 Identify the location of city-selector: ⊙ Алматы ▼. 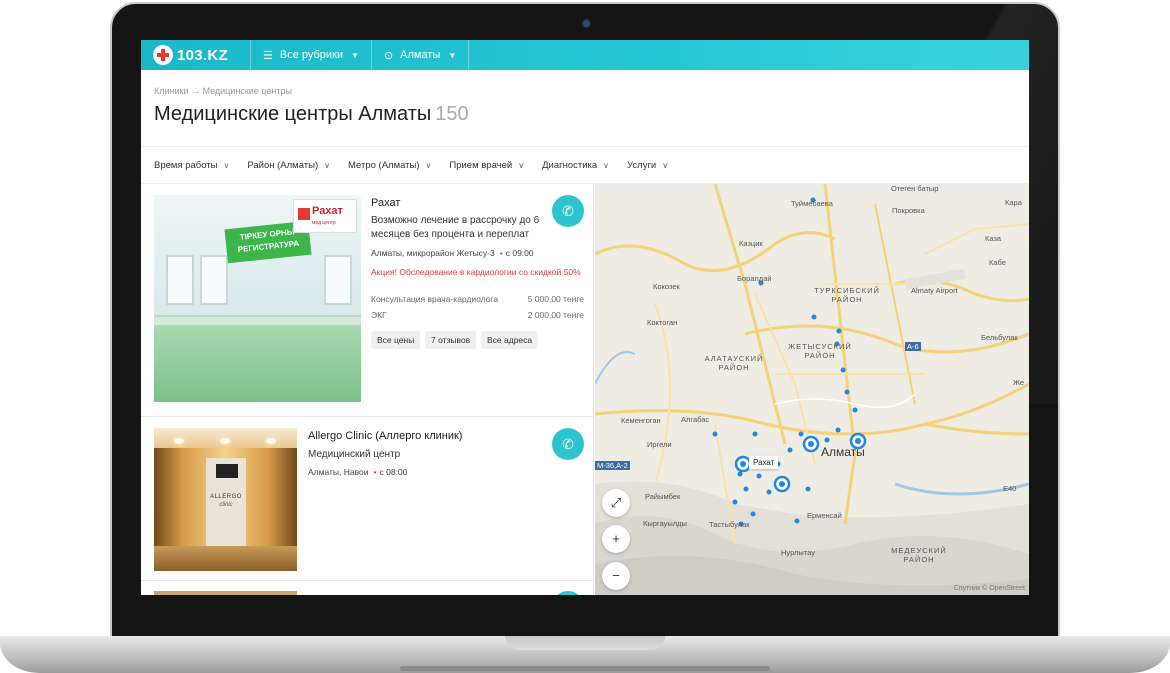
(421, 55).